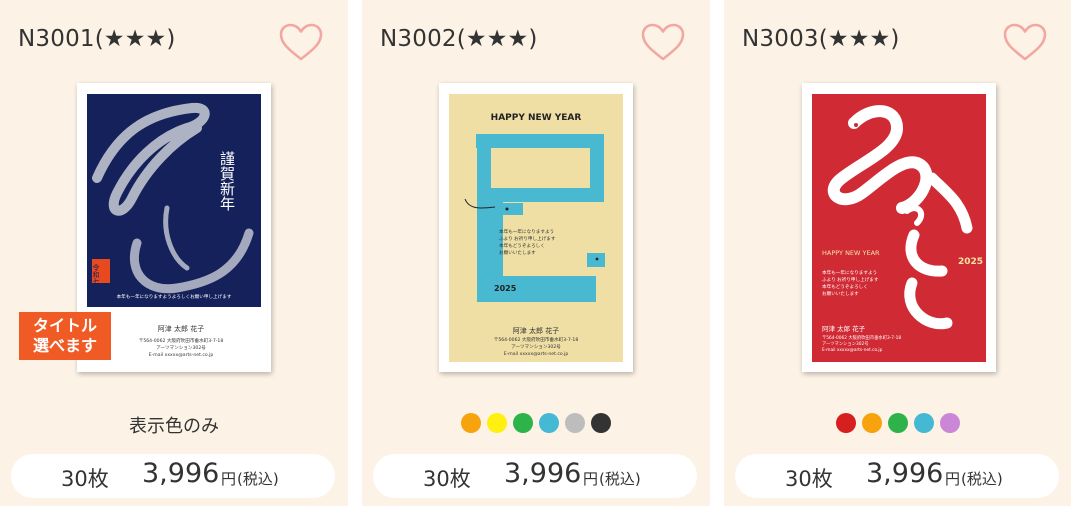  What do you see at coordinates (174, 296) in the screenshot?
I see `card-message: 本年も一年になりますようよろしくお願い申し上げます` at bounding box center [174, 296].